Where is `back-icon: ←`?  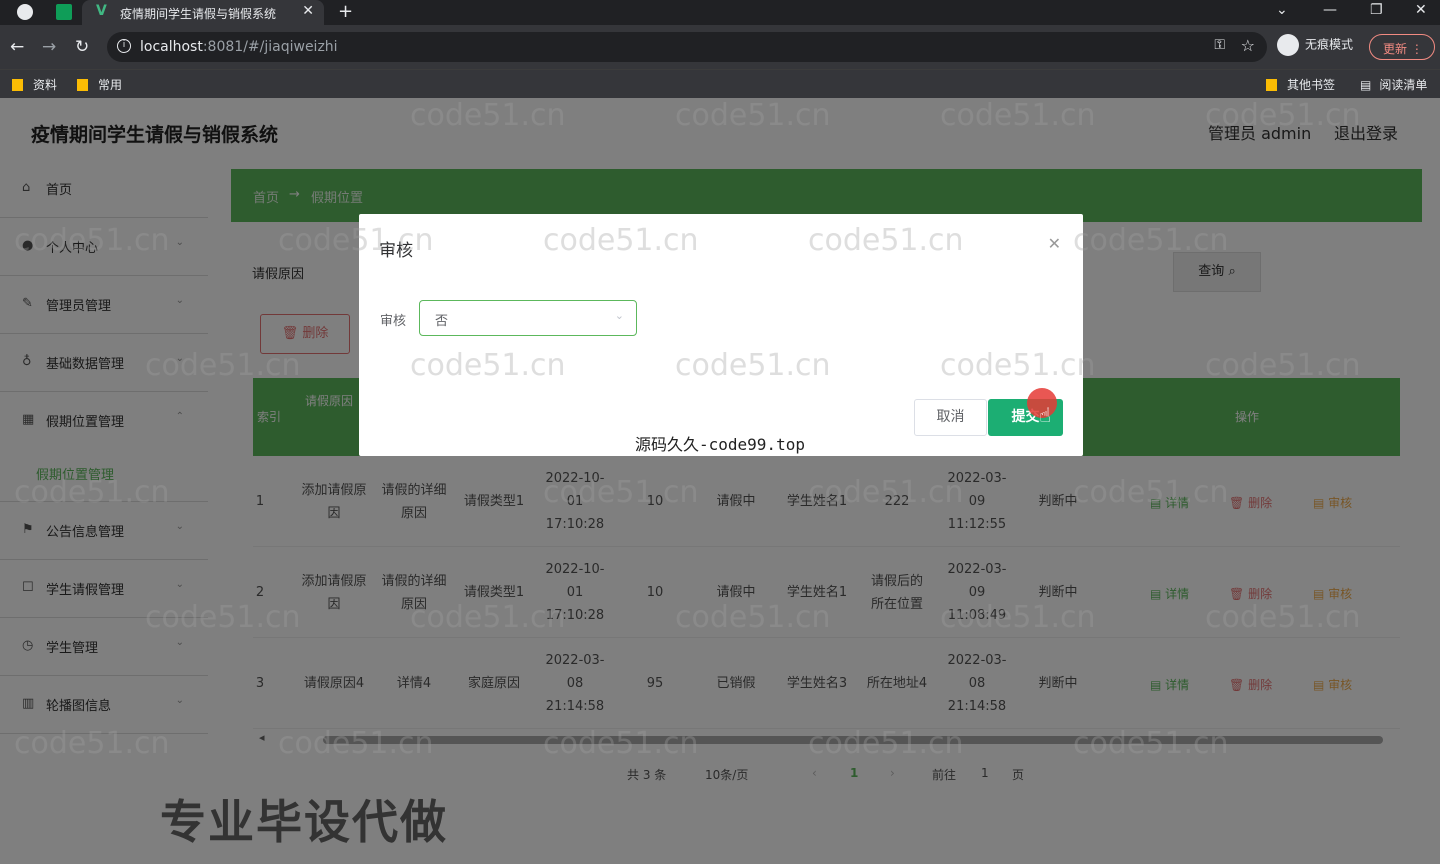 back-icon: ← is located at coordinates (17, 47).